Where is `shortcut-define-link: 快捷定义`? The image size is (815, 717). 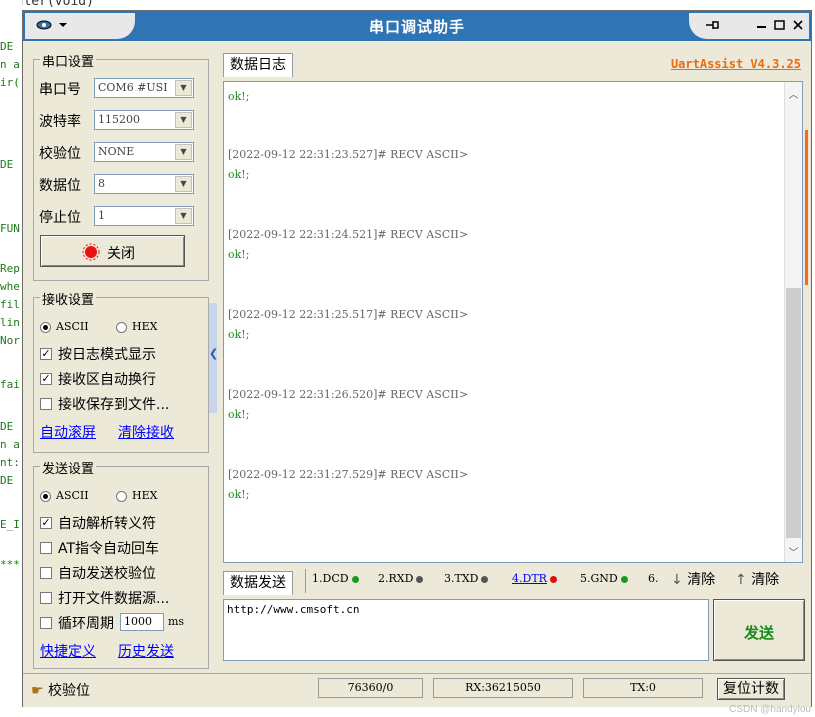 shortcut-define-link: 快捷定义 is located at coordinates (68, 651).